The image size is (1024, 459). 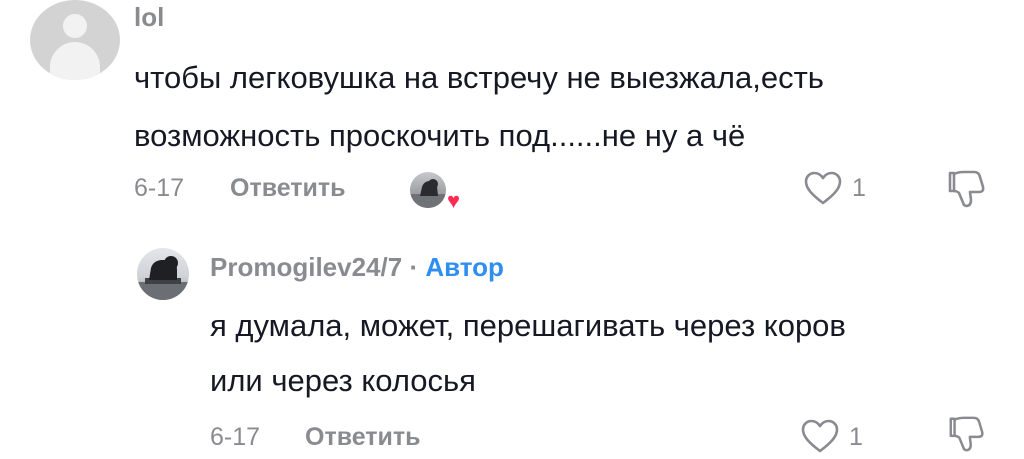 What do you see at coordinates (464, 267) in the screenshot?
I see `author-badge: Автор` at bounding box center [464, 267].